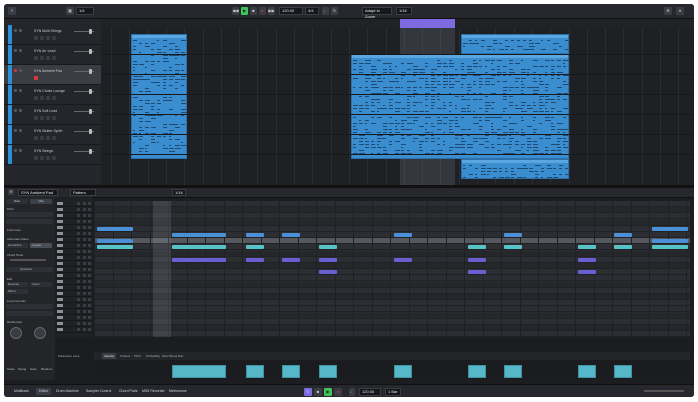 This screenshot has width=698, height=402. Describe the element at coordinates (680, 11) in the screenshot. I see `chevron-down-icon: ▾` at that location.